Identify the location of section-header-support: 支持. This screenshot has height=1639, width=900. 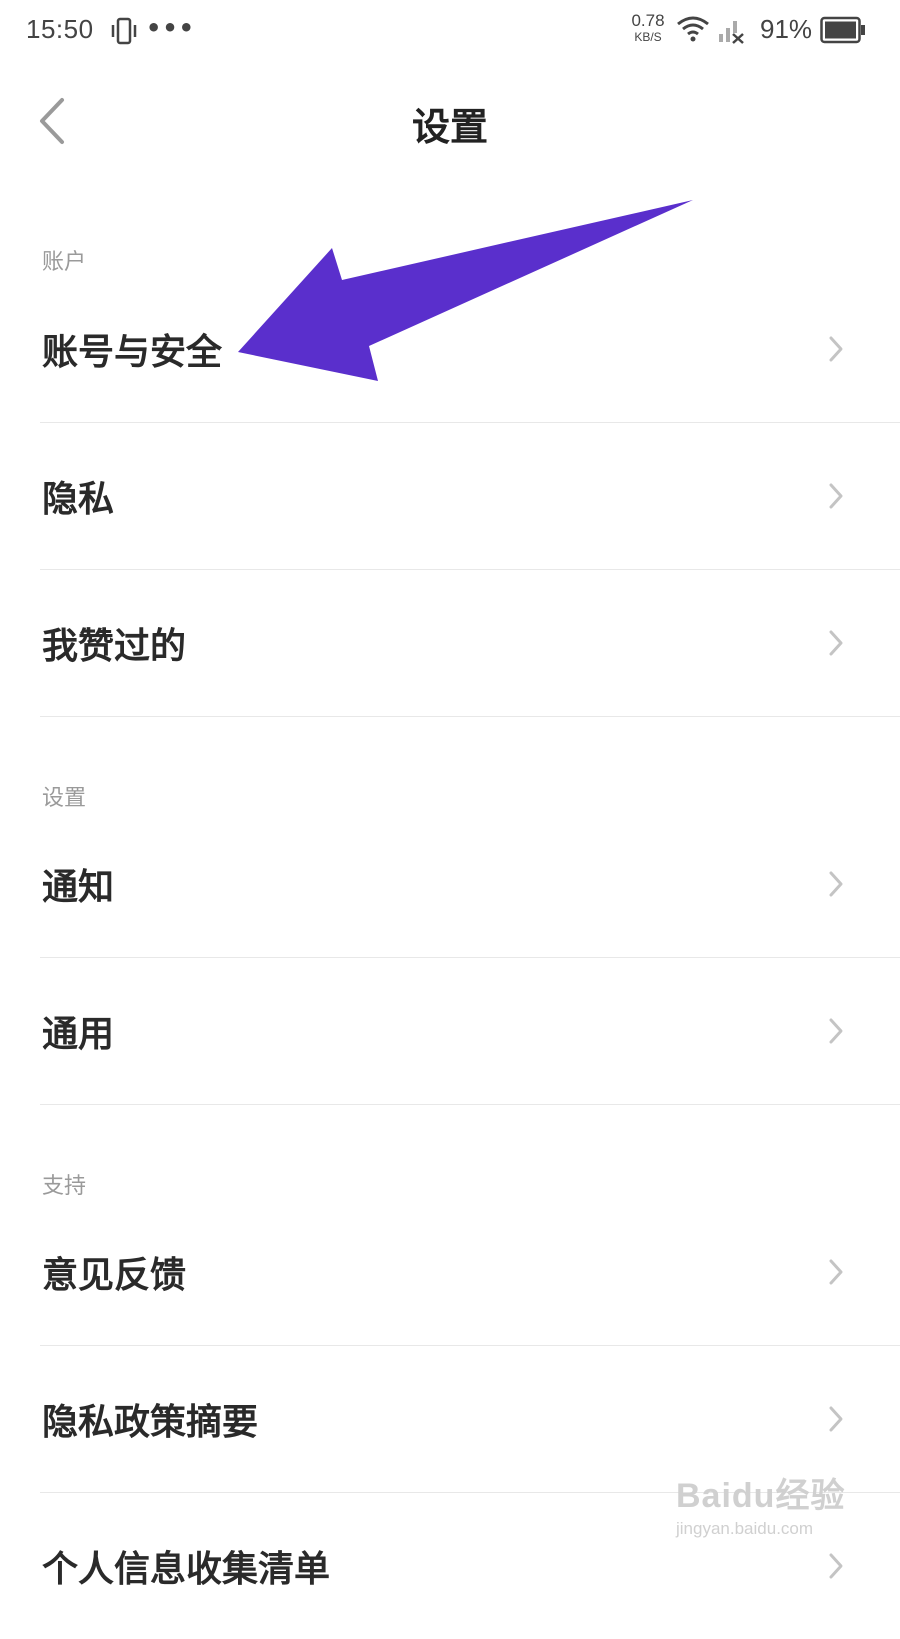
(64, 1186).